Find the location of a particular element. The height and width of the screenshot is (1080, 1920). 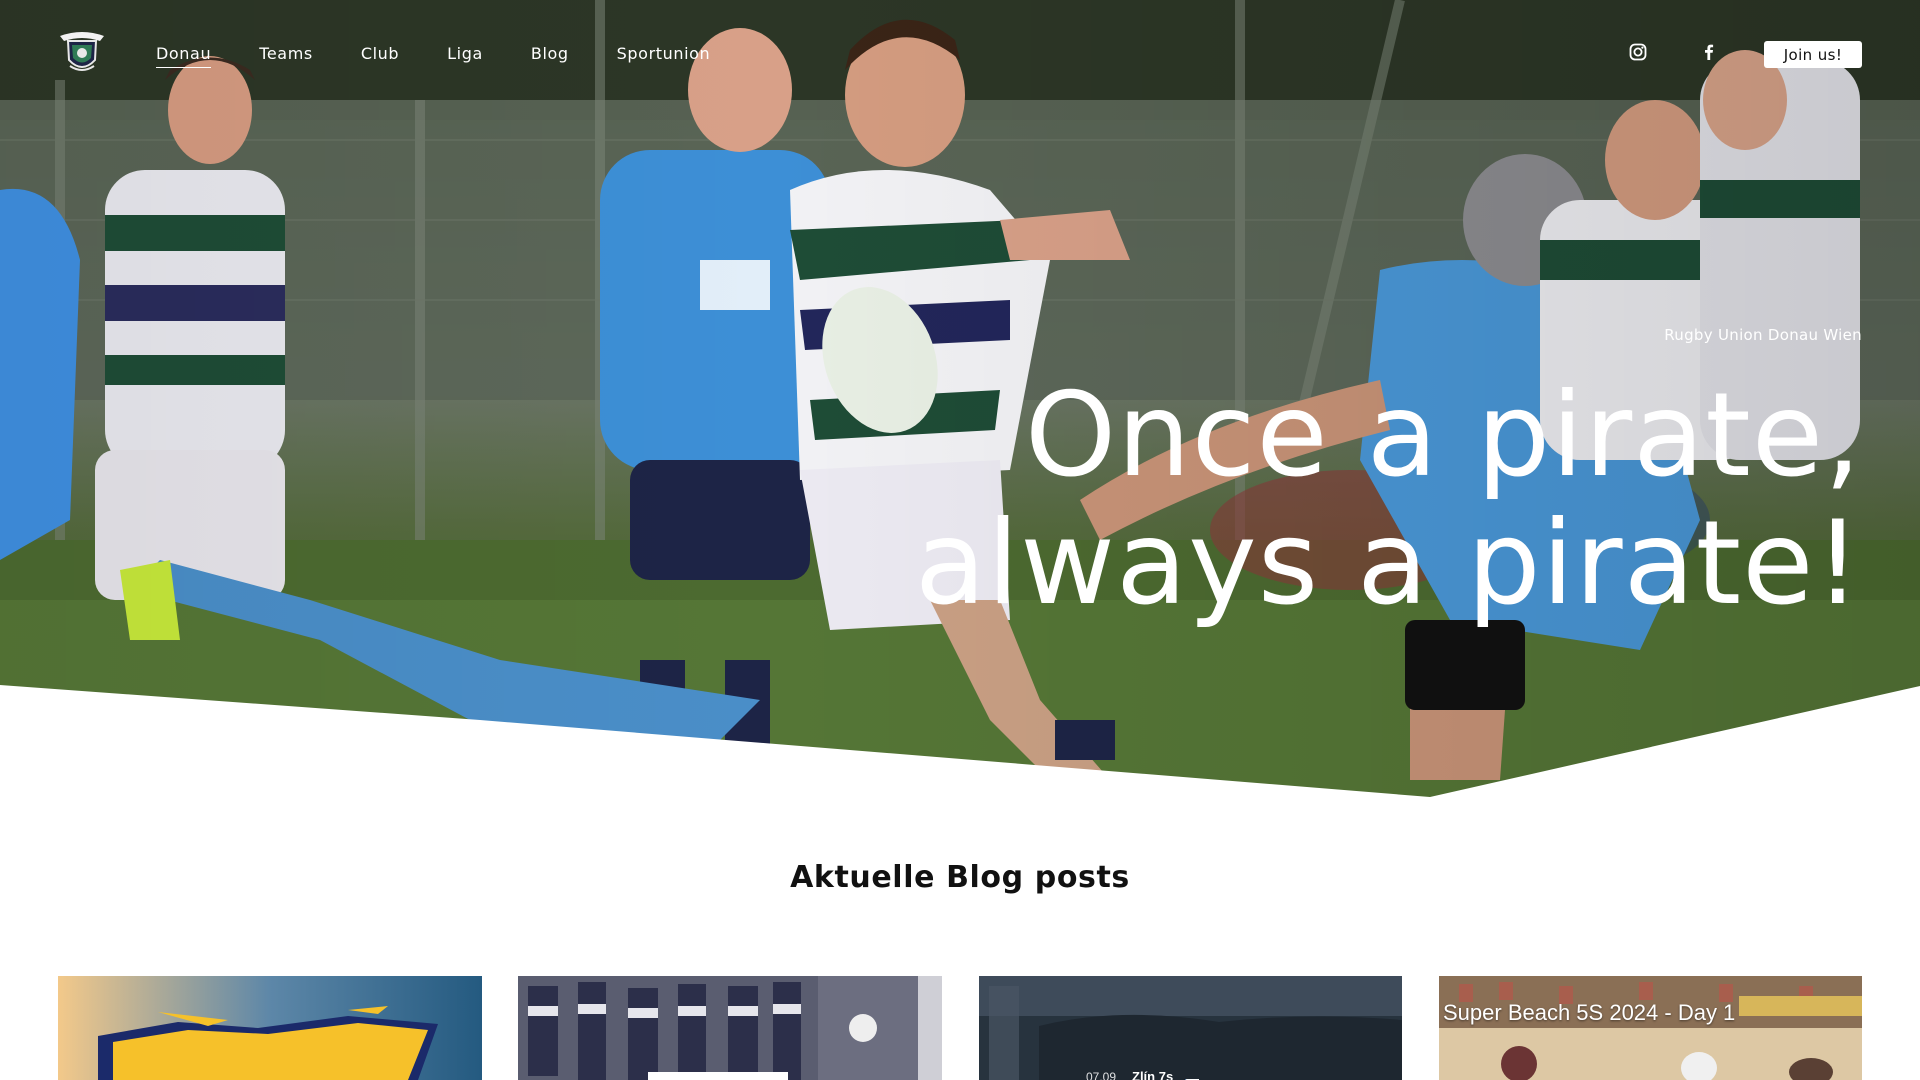

hero-title-line-1: Once a pirate, is located at coordinates (1443, 435).